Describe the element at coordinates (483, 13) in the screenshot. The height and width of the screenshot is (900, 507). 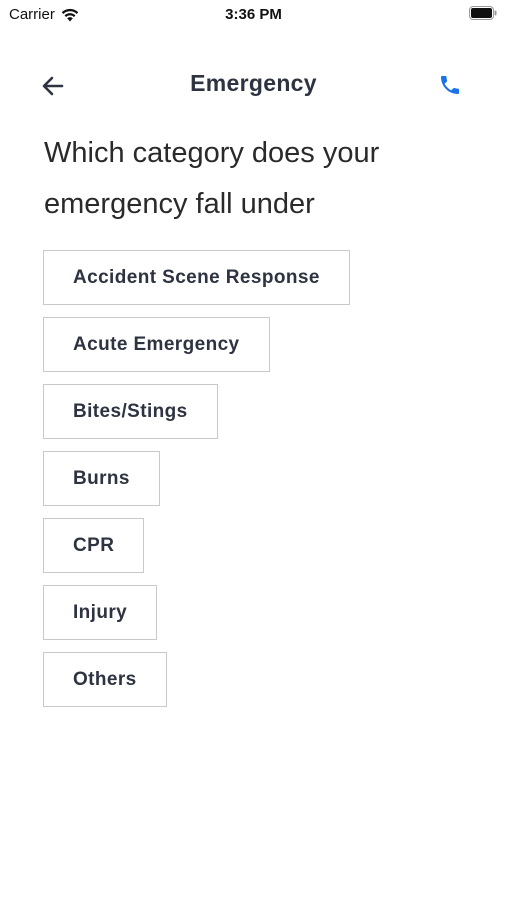
I see `battery-icon` at that location.